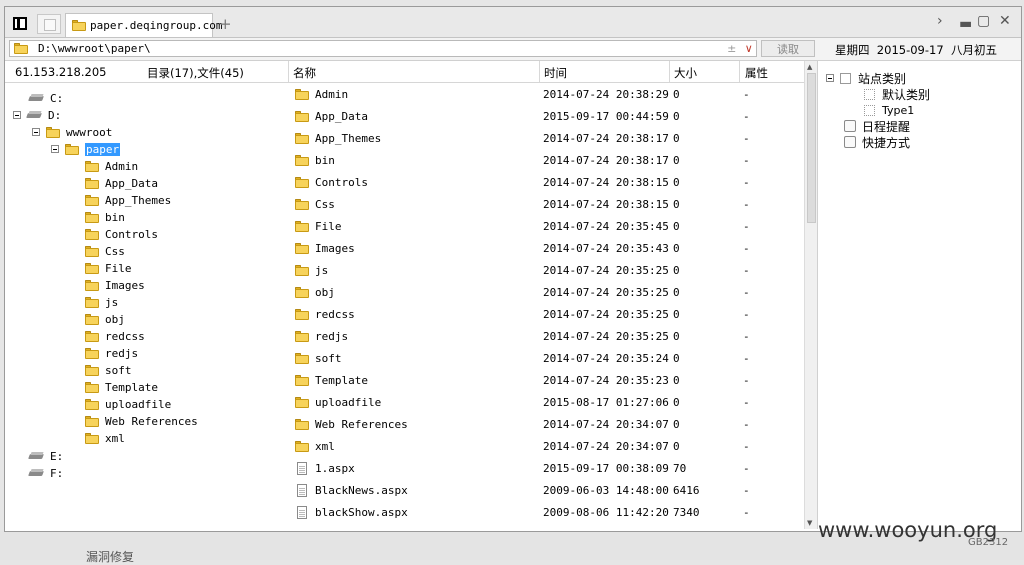 This screenshot has height=565, width=1024. I want to click on type1-node: Type1, so click(889, 110).